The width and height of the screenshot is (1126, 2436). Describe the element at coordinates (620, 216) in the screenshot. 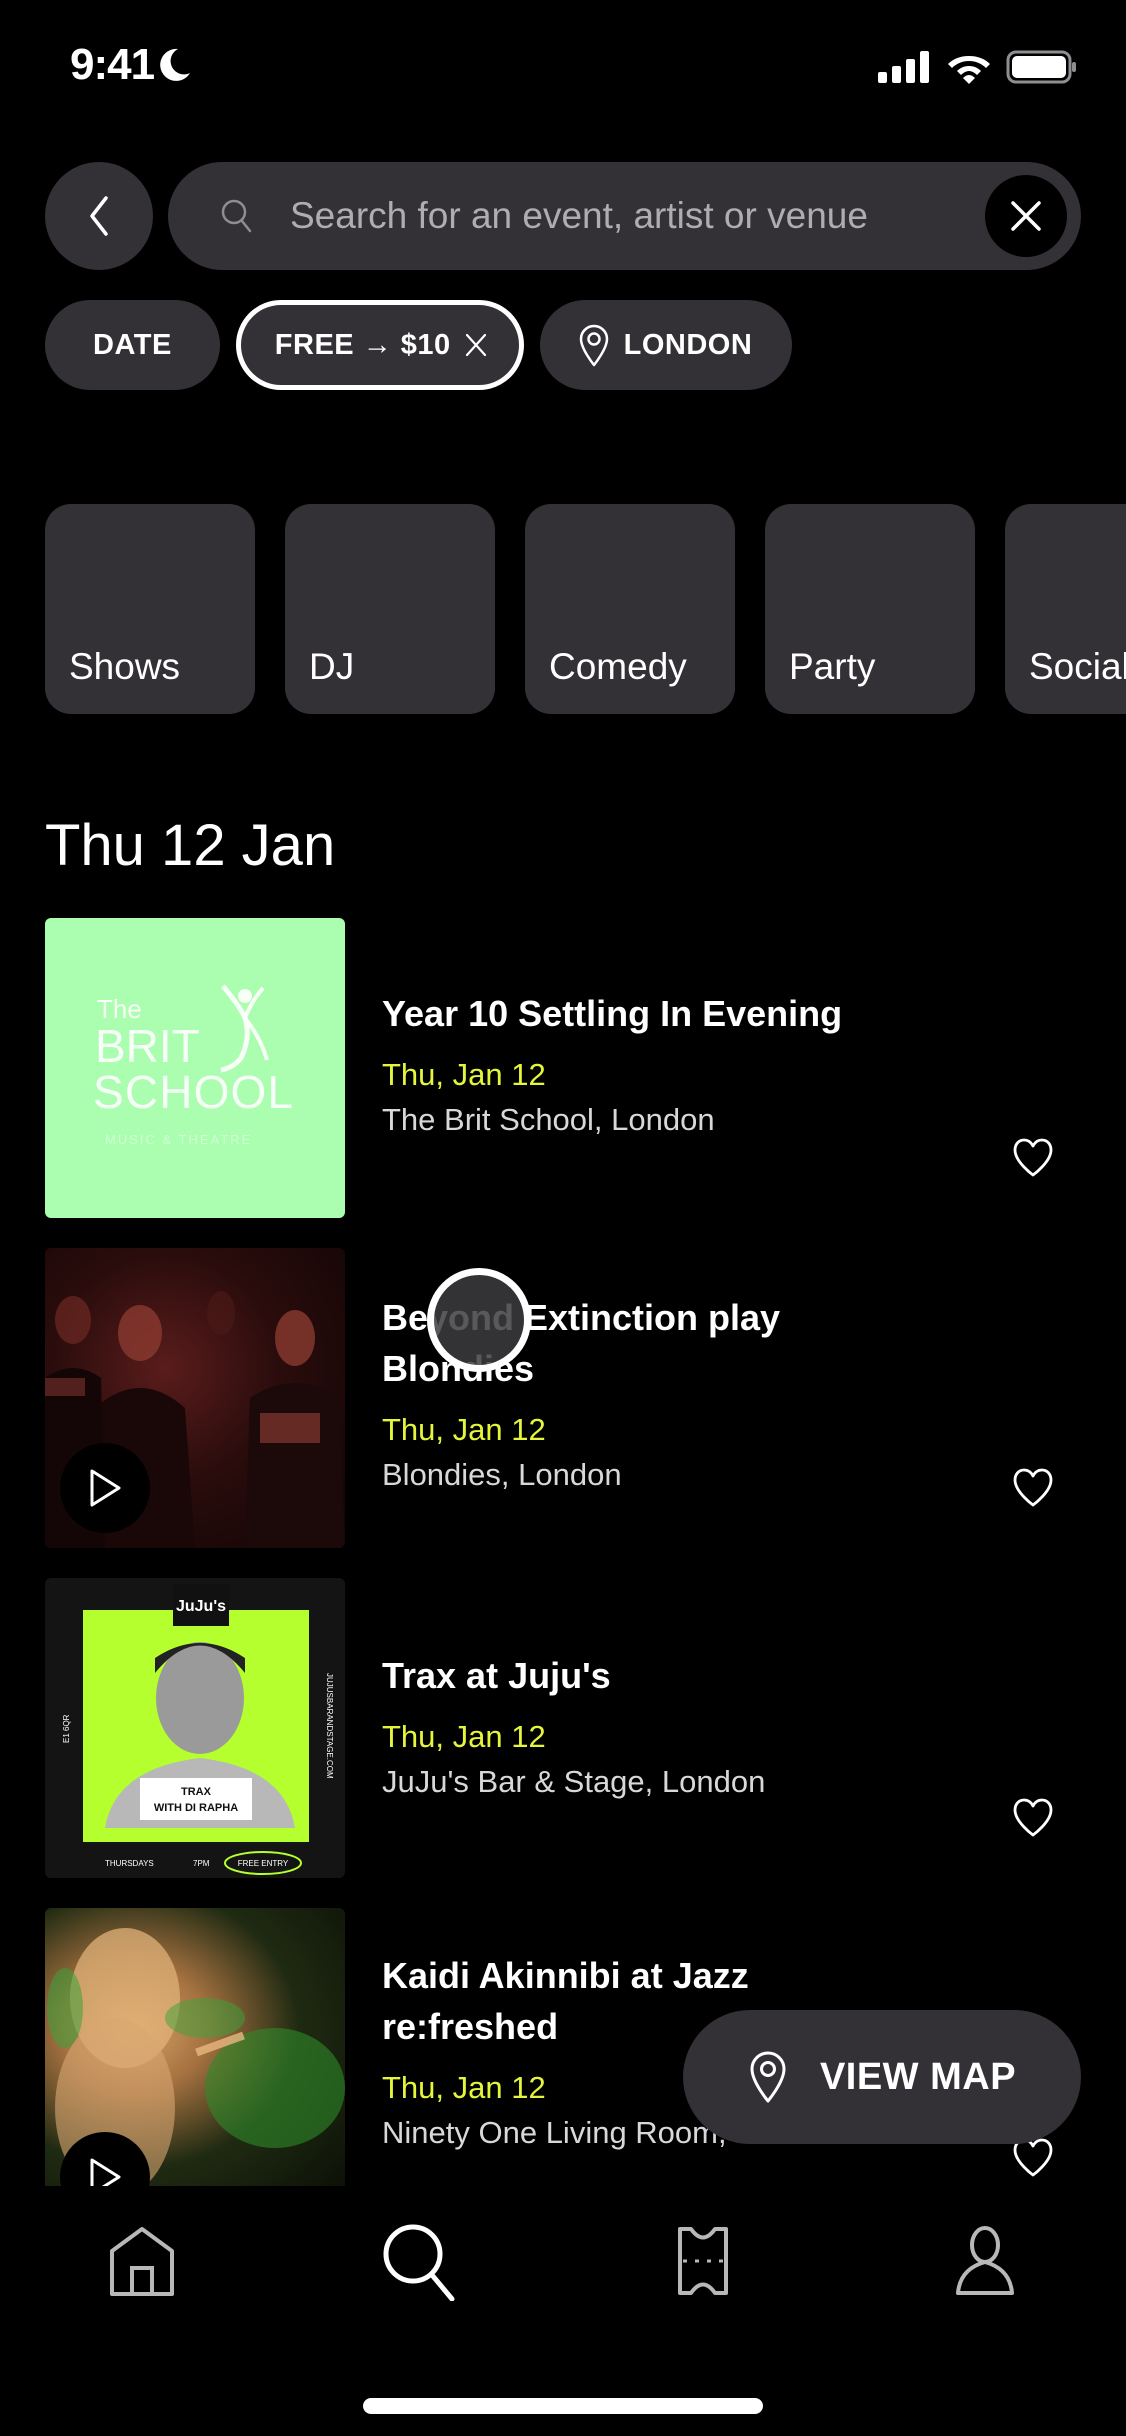

I see `search-input` at that location.